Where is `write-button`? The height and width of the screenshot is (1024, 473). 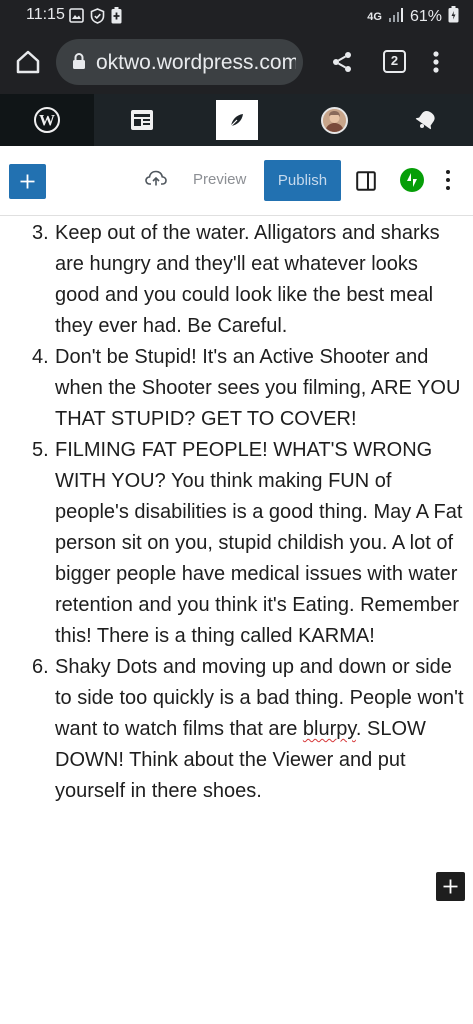 write-button is located at coordinates (237, 120).